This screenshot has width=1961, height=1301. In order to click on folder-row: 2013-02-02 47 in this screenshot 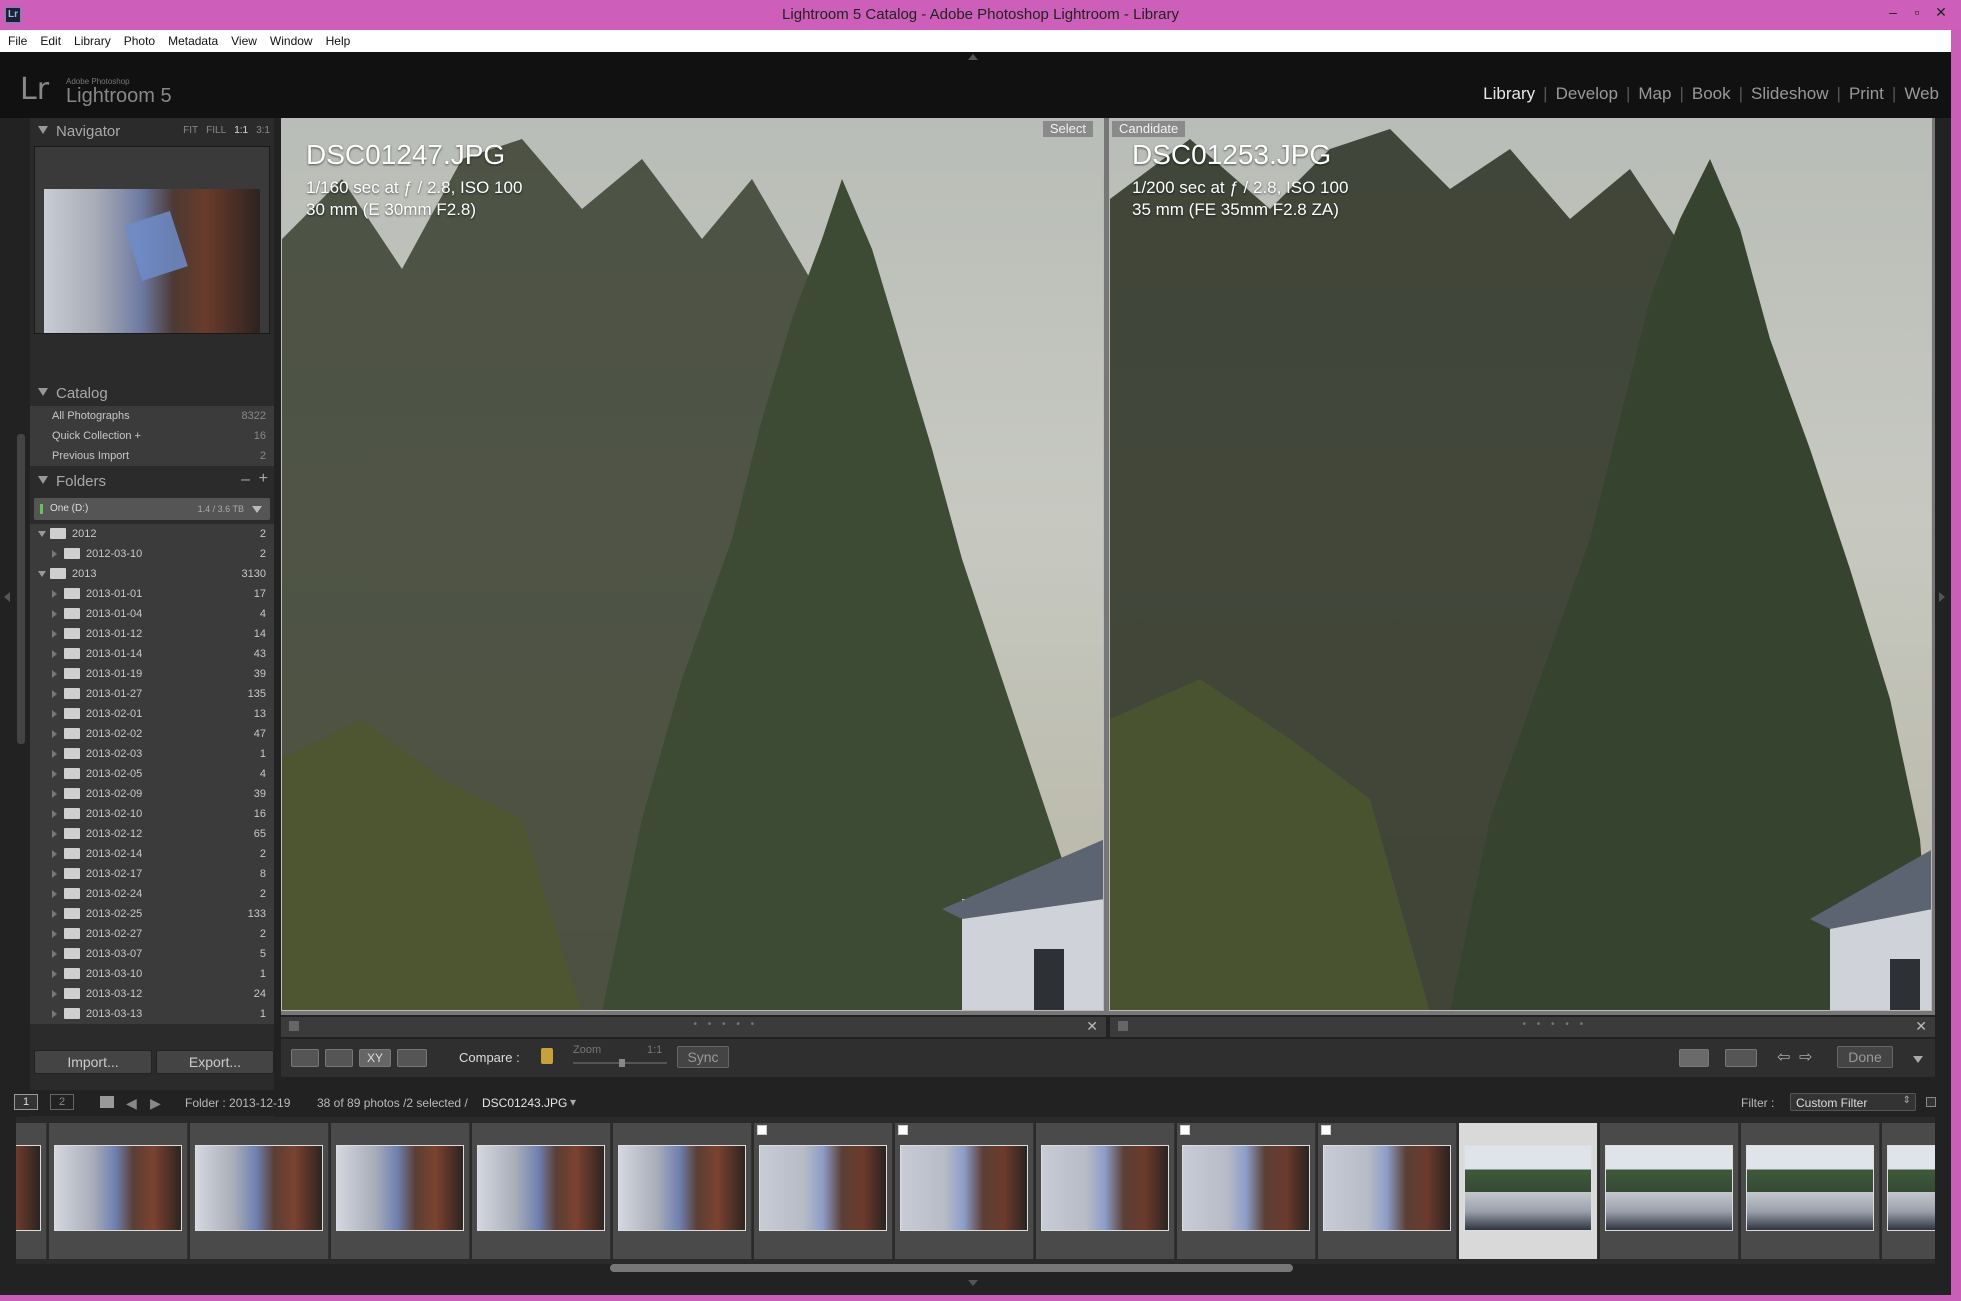, I will do `click(152, 734)`.